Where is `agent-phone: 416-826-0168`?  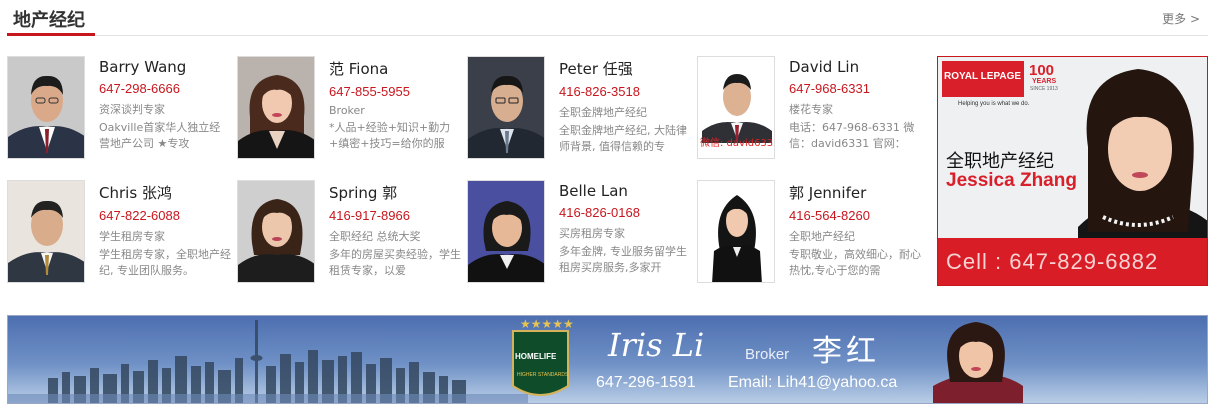 agent-phone: 416-826-0168 is located at coordinates (599, 212).